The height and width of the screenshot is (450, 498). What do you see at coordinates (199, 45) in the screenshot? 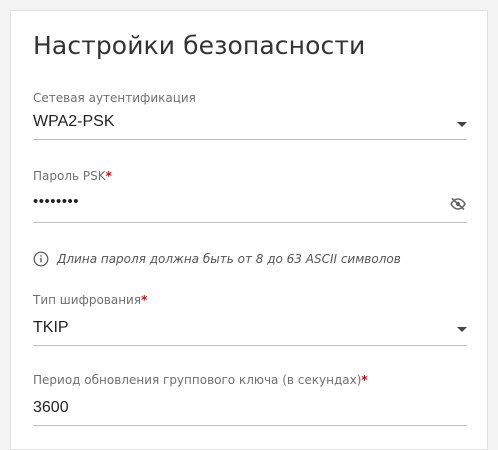
I see `section-title: Настройки безопасности` at bounding box center [199, 45].